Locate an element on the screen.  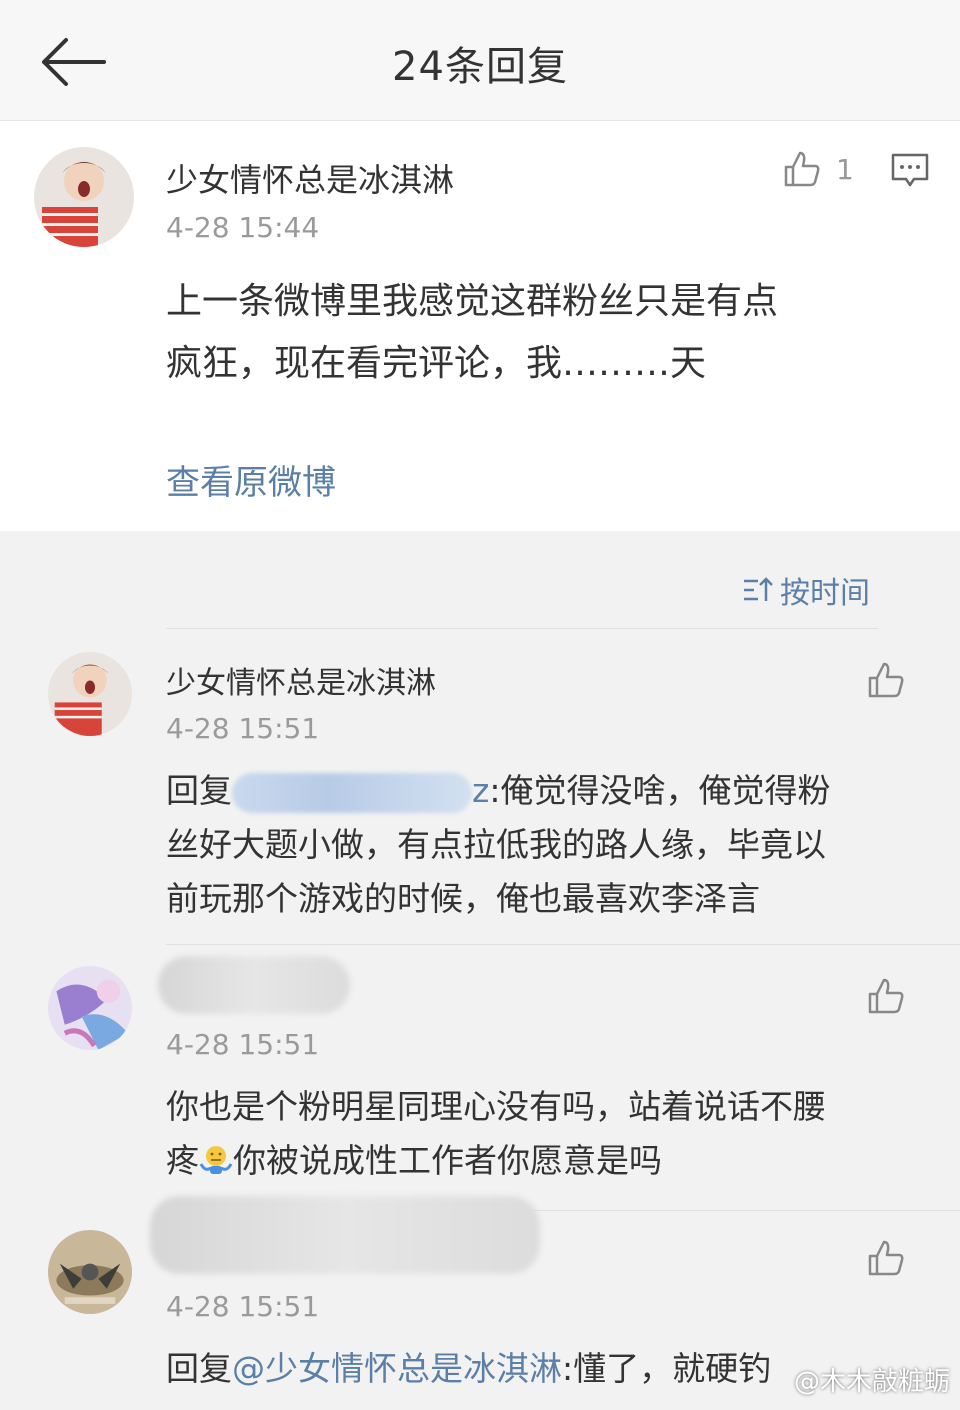
reply-text: 你也是个粉明星同理心没有吗，站着说话不腰 疼你被说成性工作者你愿意是吗 is located at coordinates (546, 1134).